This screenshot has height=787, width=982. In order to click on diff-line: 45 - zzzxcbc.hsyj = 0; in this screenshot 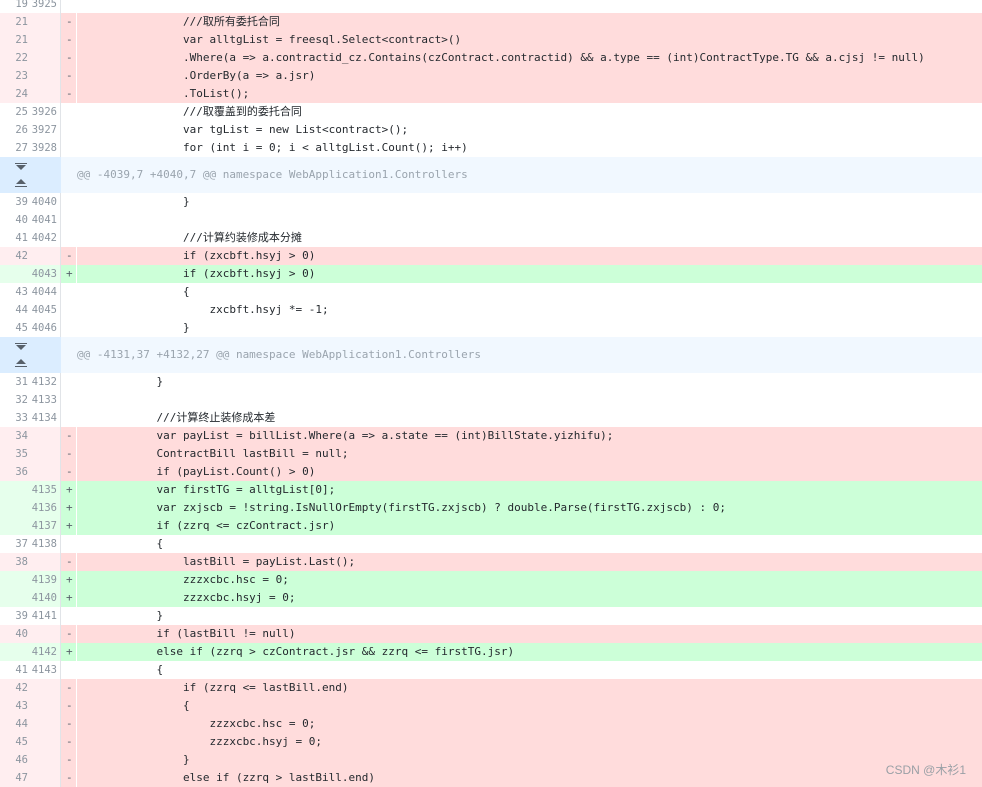, I will do `click(491, 742)`.